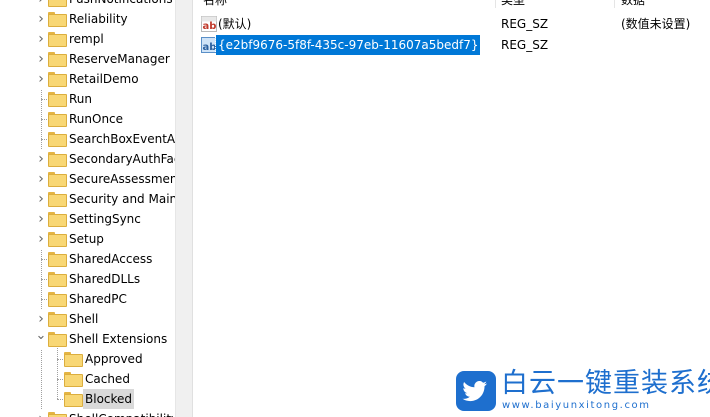 Image resolution: width=710 pixels, height=417 pixels. I want to click on tree-item-label: Cached, so click(107, 379).